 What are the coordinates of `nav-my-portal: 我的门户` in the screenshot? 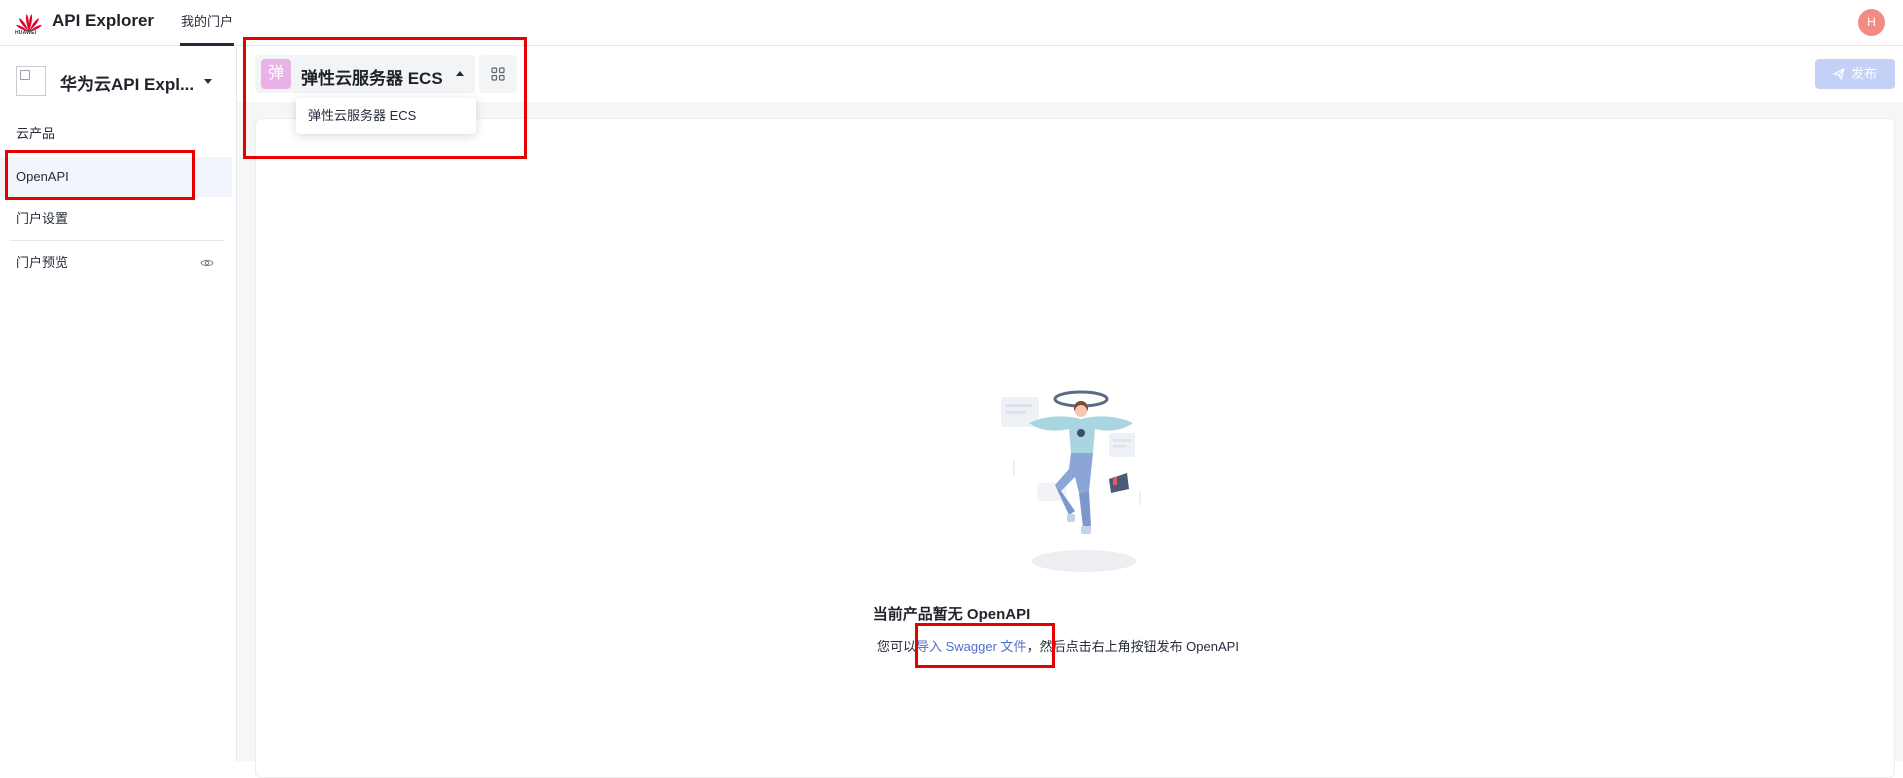 It's located at (207, 23).